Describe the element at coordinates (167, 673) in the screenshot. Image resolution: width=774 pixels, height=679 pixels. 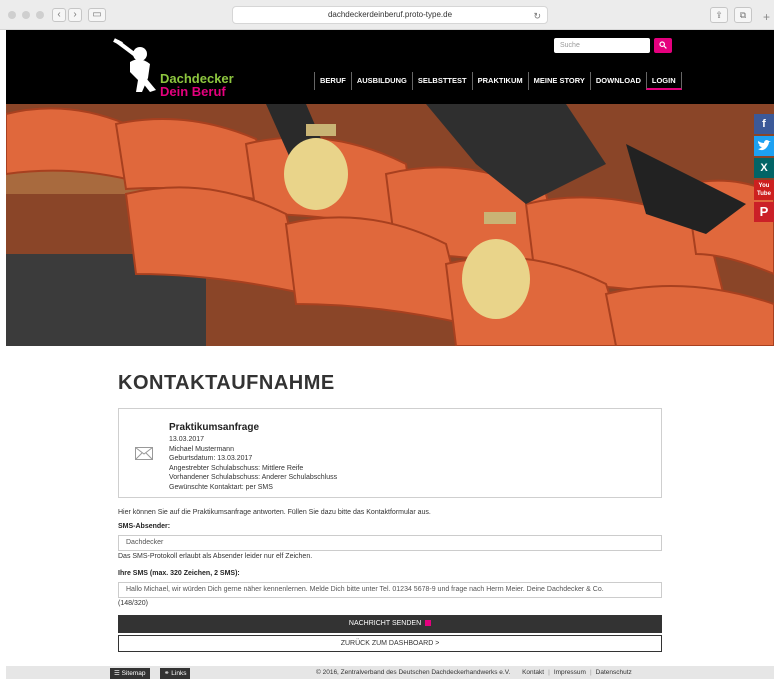
I see `link-icon: ⚭` at that location.